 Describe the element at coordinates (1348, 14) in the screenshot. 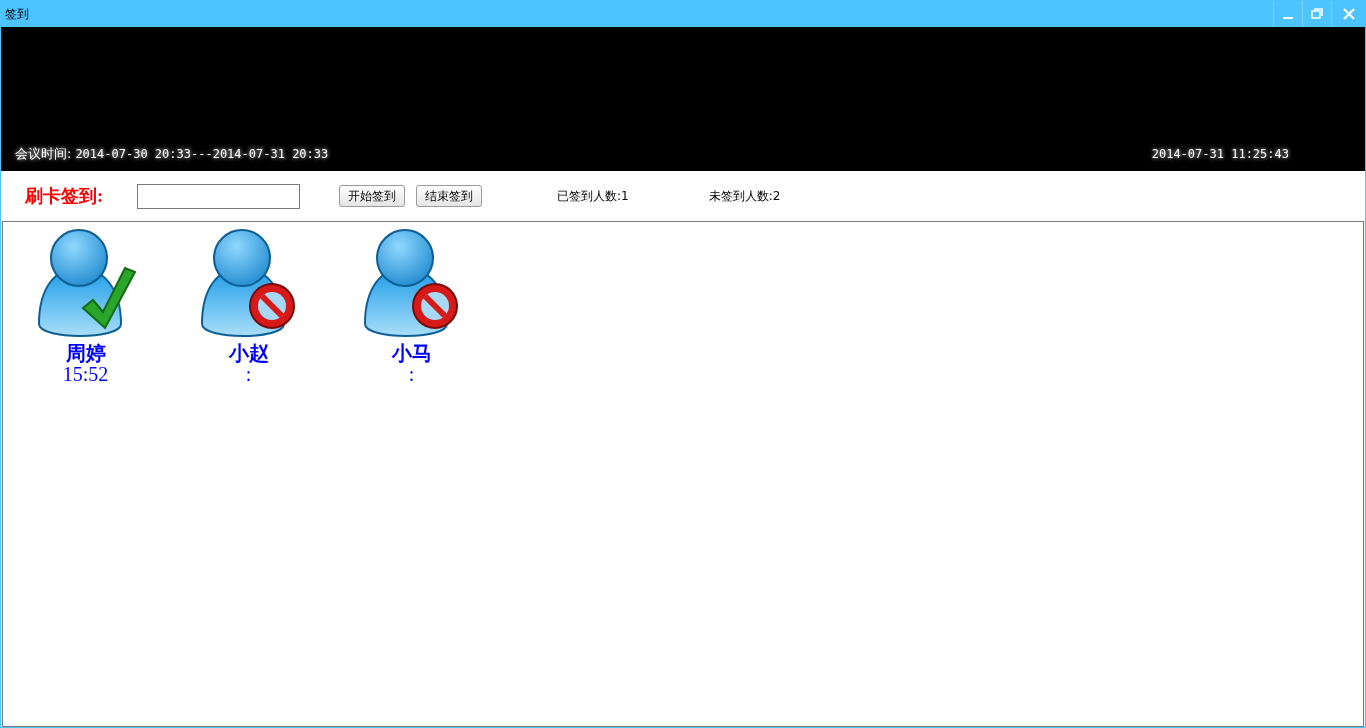

I see `close-icon` at that location.